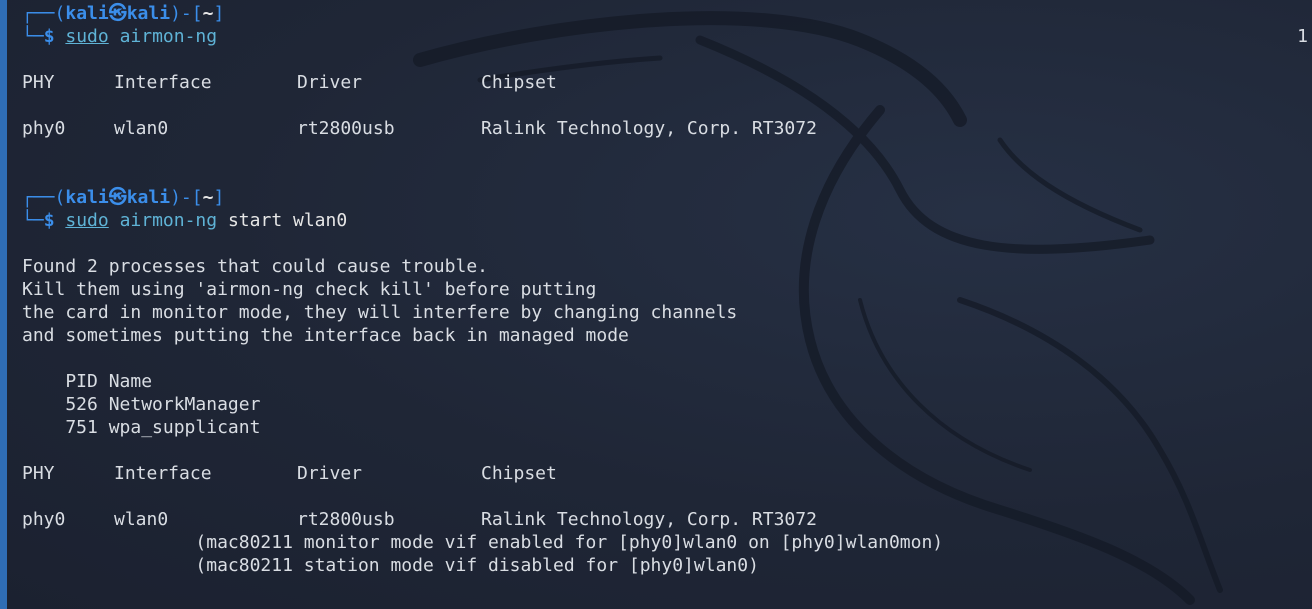  Describe the element at coordinates (652, 220) in the screenshot. I see `command-line: └─$ sudo airmon-ng start wlan0` at that location.